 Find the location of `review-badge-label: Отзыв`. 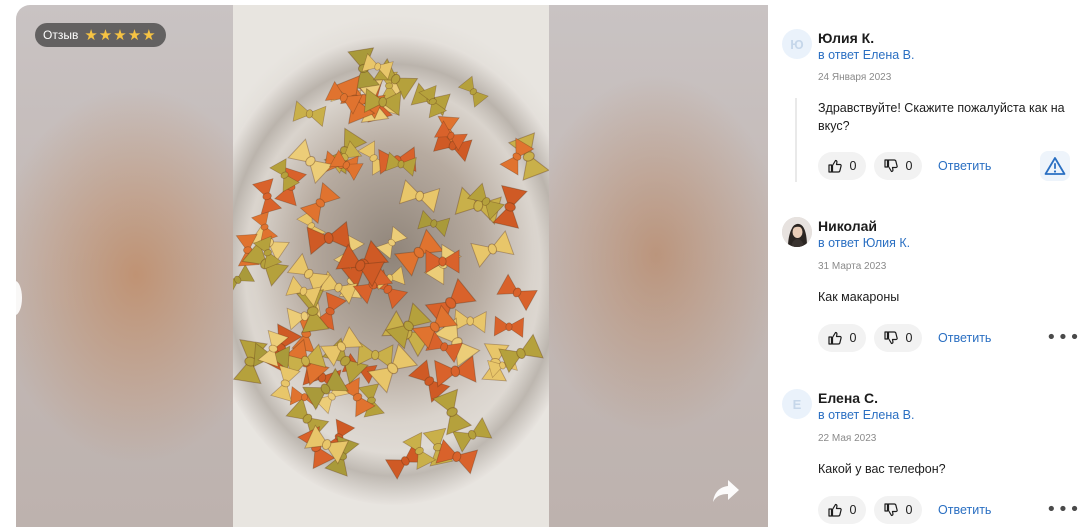

review-badge-label: Отзыв is located at coordinates (61, 35).